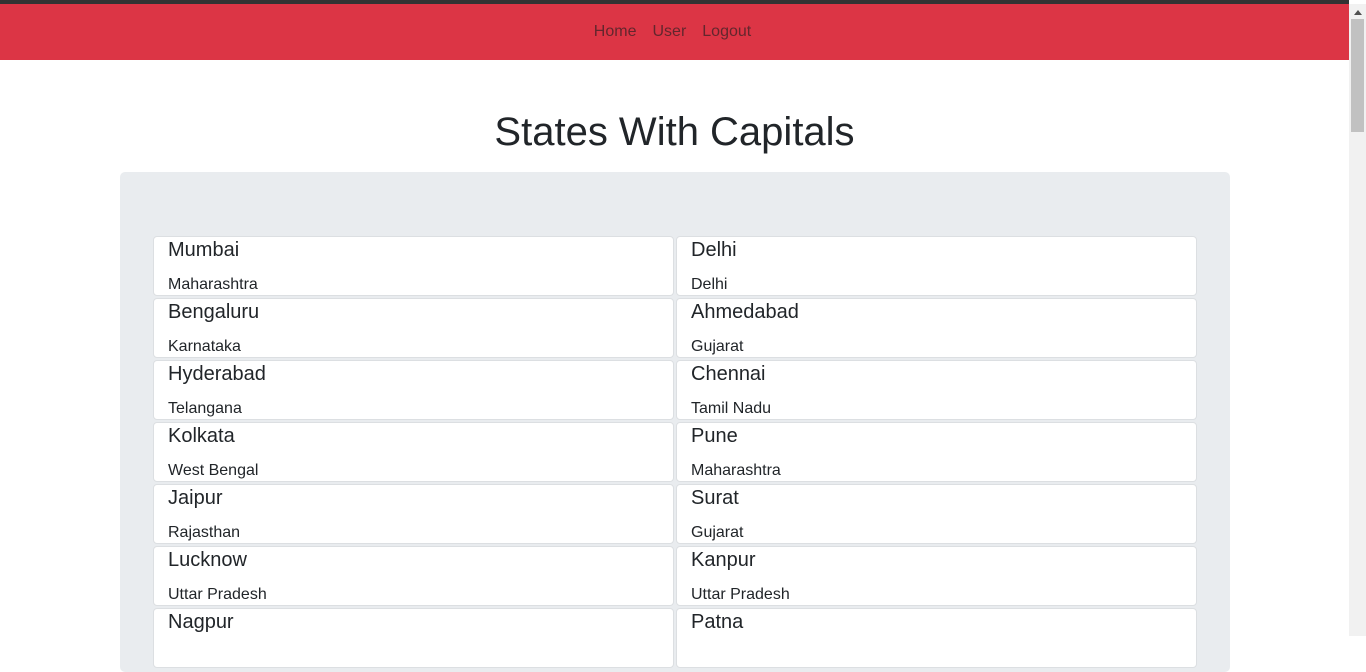  I want to click on city-name: Chennai, so click(728, 374).